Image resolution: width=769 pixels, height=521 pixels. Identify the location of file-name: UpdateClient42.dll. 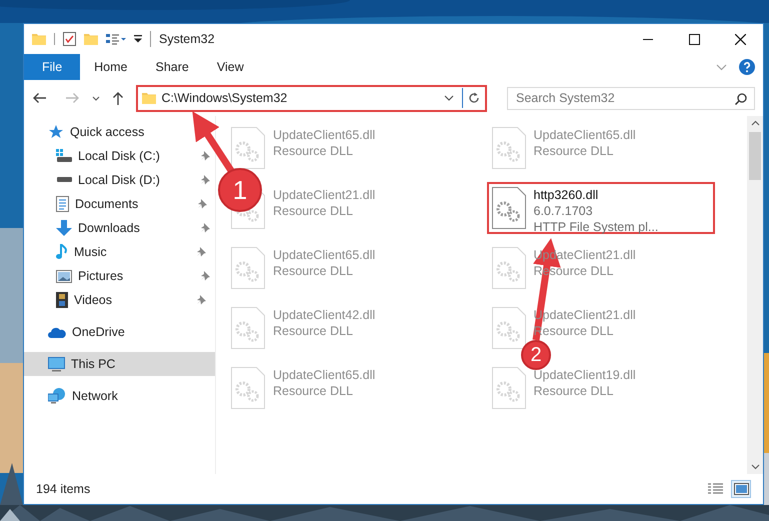
(324, 315).